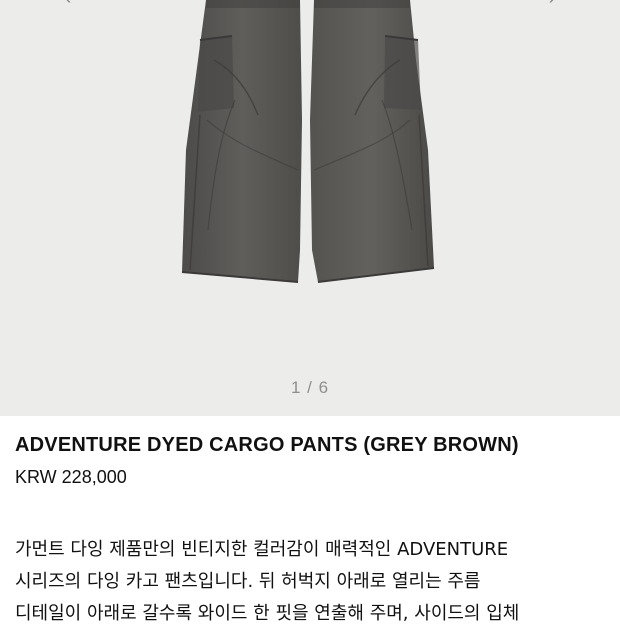 This screenshot has width=620, height=630. I want to click on product-price: KRW 228,000, so click(71, 477).